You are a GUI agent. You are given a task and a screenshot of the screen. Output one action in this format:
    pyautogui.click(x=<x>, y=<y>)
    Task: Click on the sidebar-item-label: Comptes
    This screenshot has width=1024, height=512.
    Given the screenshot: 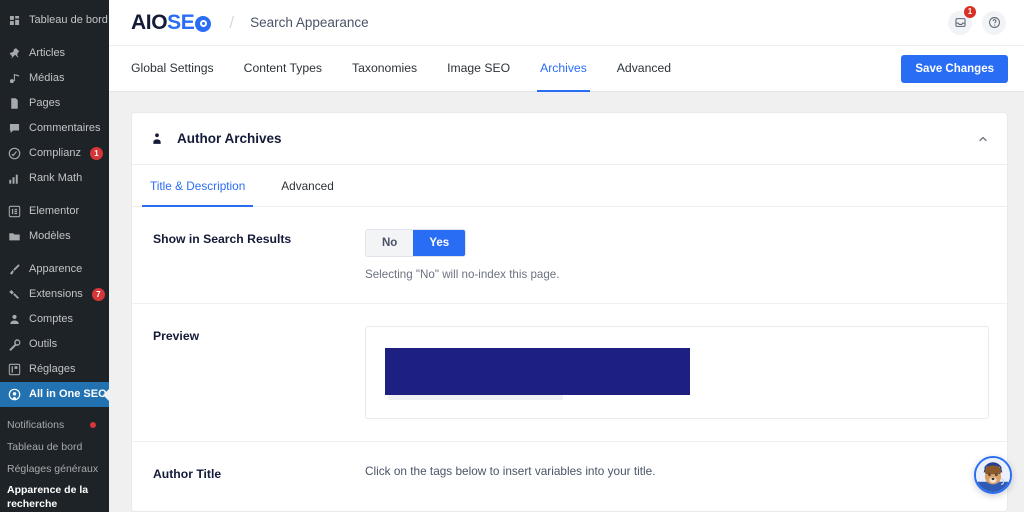 What is the action you would take?
    pyautogui.click(x=51, y=319)
    